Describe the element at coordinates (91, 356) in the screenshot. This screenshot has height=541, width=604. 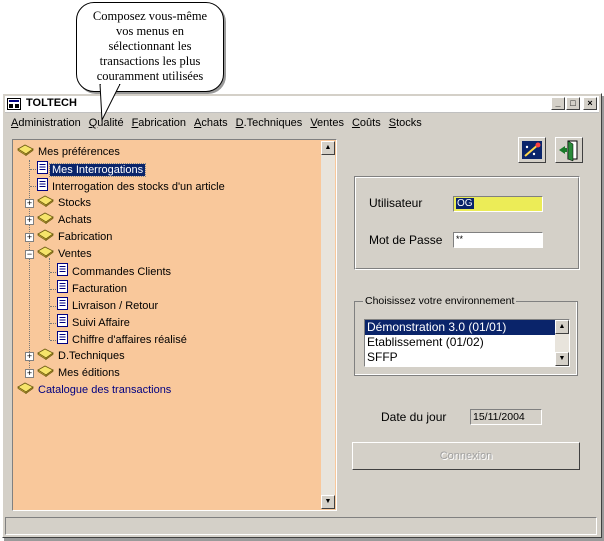
I see `tree-item-label: D.Techniques` at that location.